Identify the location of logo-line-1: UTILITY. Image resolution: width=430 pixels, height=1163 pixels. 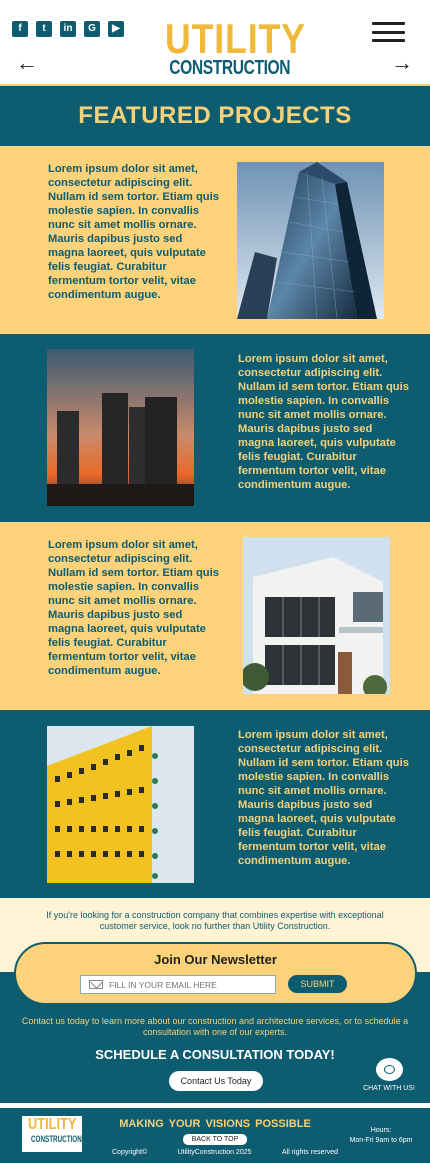
(235, 38).